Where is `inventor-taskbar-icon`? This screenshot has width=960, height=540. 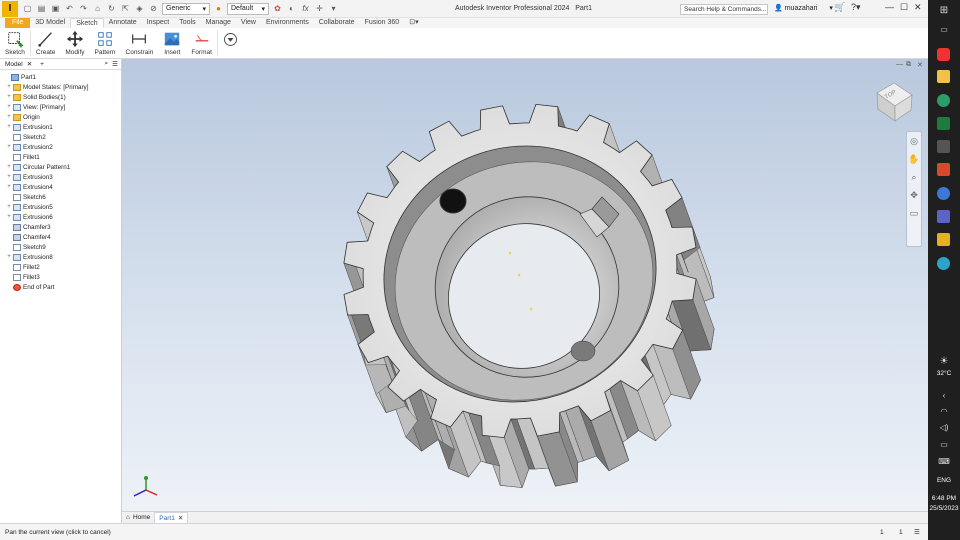
inventor-taskbar-icon is located at coordinates (943, 239).